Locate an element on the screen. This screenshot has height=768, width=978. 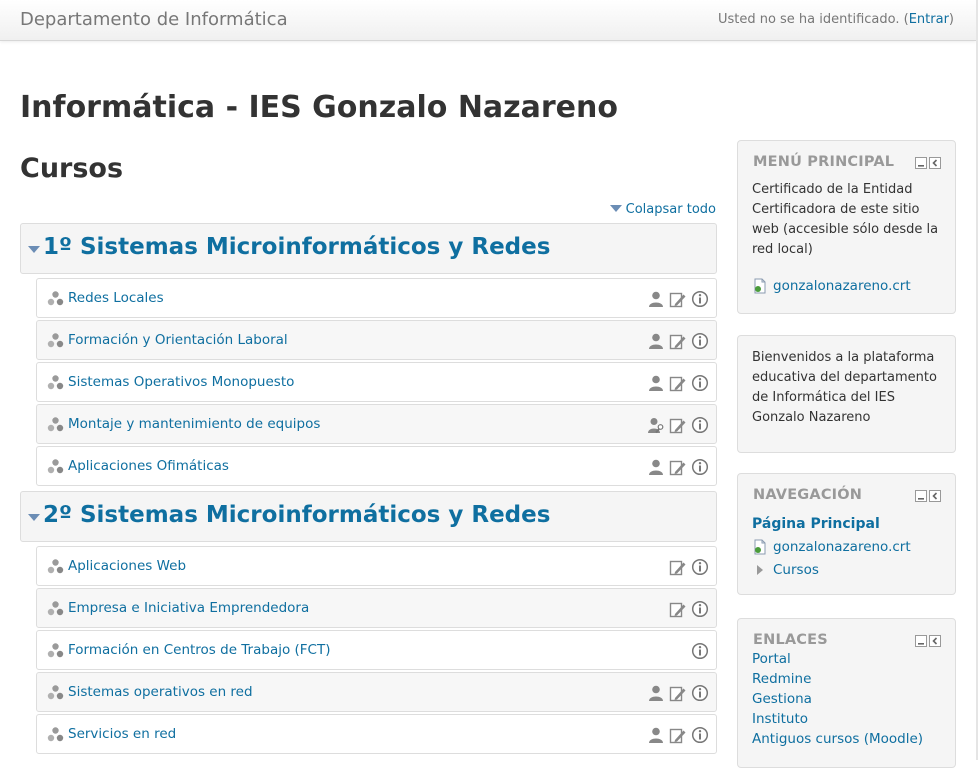
link-portal: Portal is located at coordinates (771, 659).